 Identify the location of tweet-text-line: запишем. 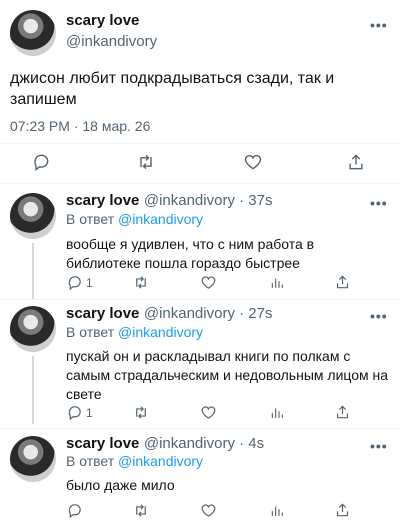
(43, 99).